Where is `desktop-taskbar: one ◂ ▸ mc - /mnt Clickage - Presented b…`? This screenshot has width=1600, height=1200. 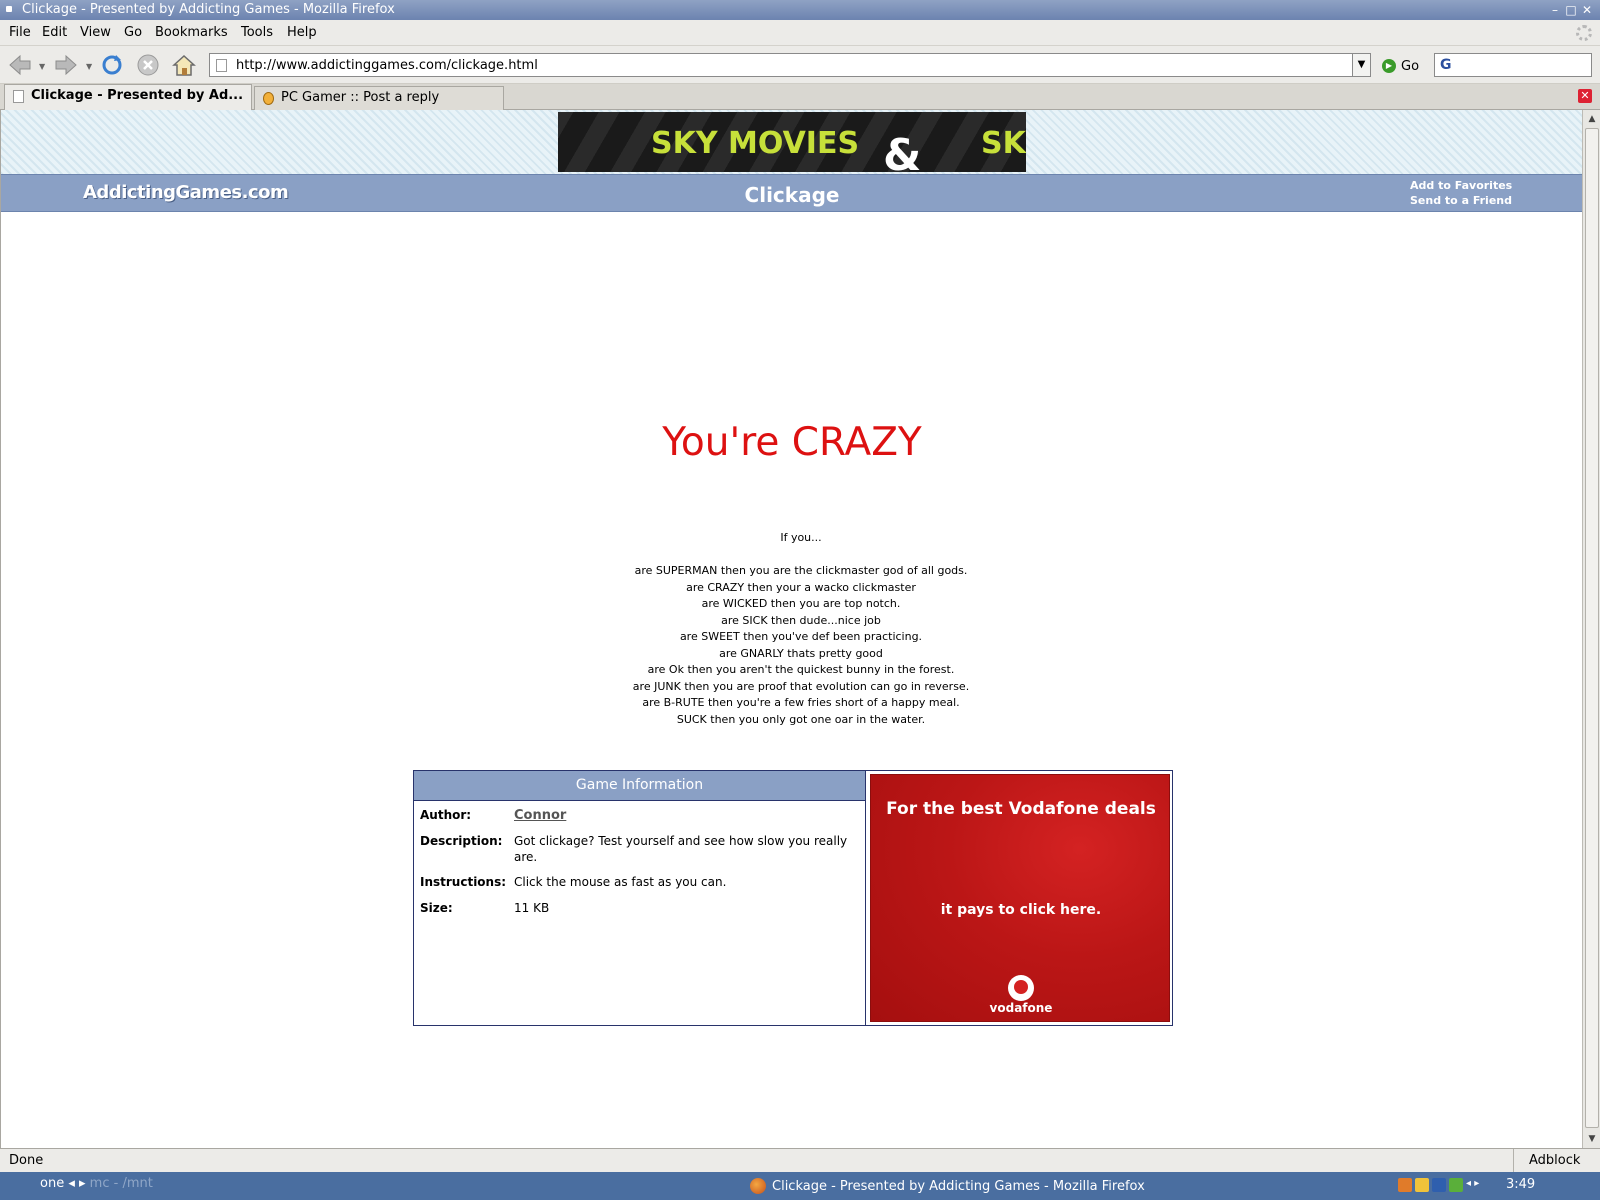 desktop-taskbar: one ◂ ▸ mc - /mnt Clickage - Presented b… is located at coordinates (800, 1186).